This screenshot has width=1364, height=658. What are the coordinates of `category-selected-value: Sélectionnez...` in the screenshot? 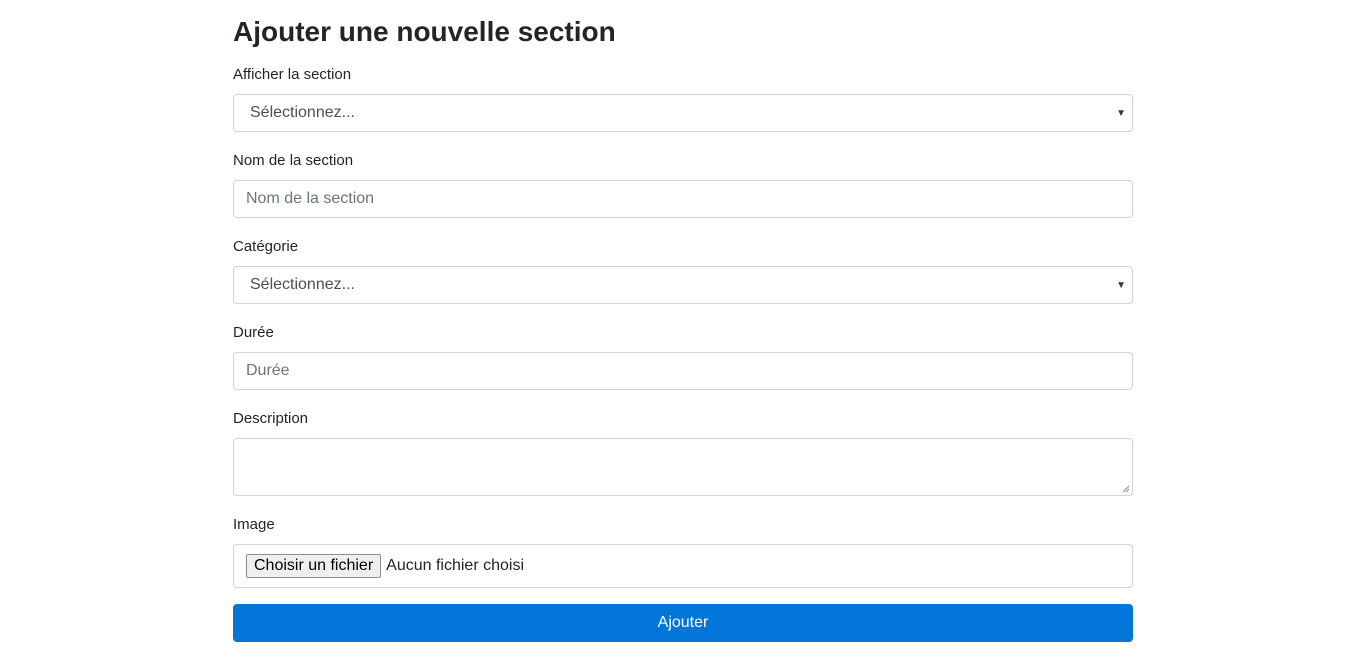 It's located at (302, 284).